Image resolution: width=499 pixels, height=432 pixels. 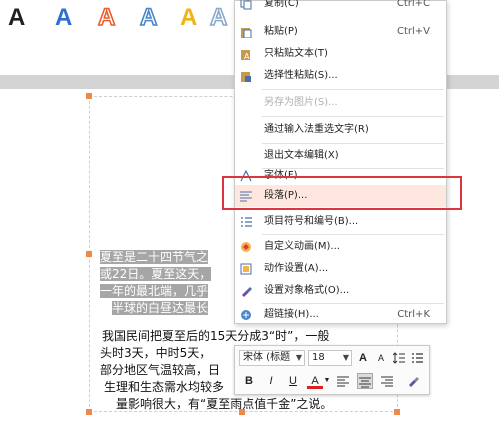 I want to click on mini-format-toolbar: 宋体 (标题 ▼ 18 ▼ A A B I U A ▼, so click(x=332, y=370).